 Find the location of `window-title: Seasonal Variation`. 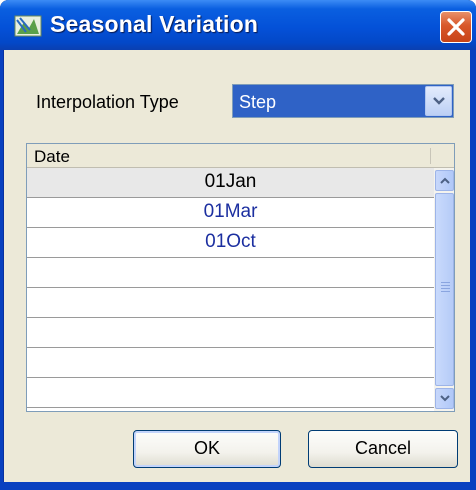

window-title: Seasonal Variation is located at coordinates (154, 24).